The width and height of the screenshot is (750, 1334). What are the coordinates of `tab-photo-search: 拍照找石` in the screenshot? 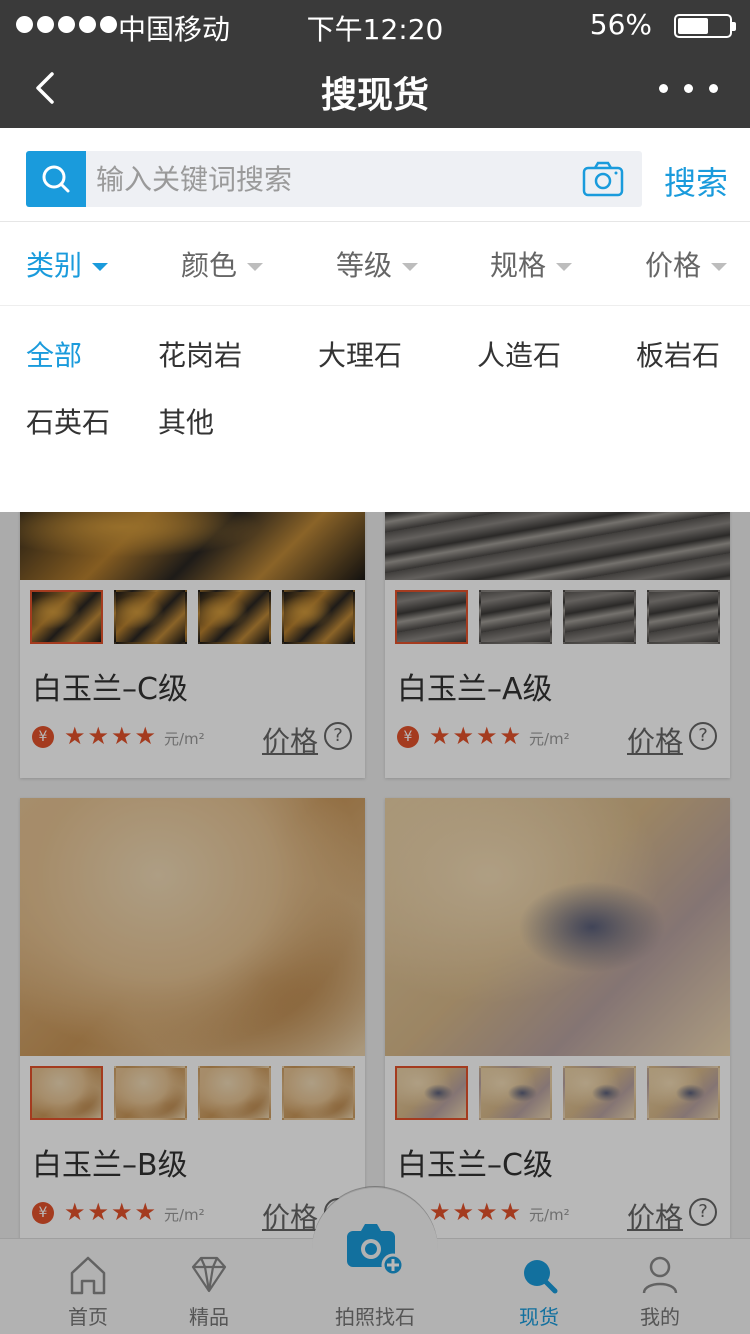 It's located at (375, 1260).